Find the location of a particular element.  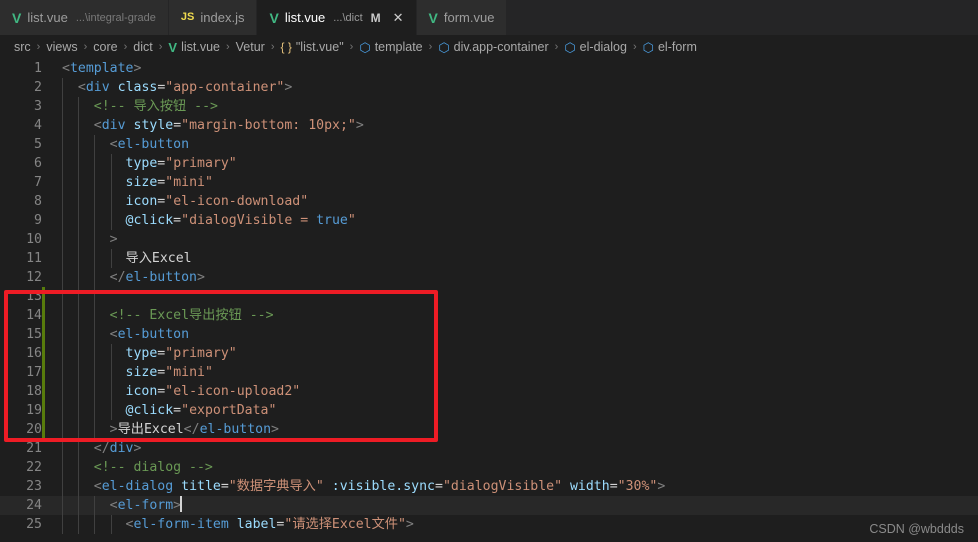

code-line: 8 icon="el-icon-download" is located at coordinates (489, 201).